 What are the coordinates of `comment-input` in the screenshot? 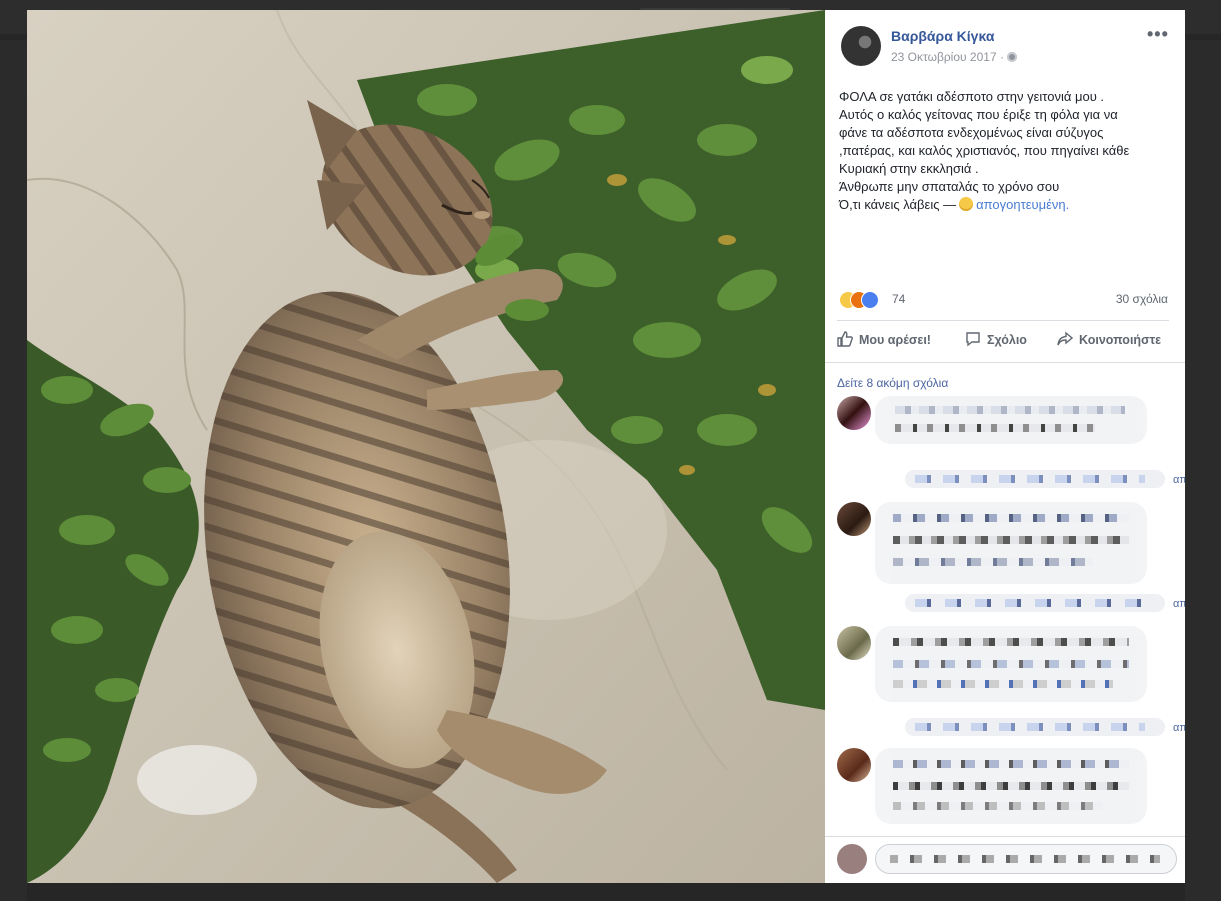 It's located at (1026, 859).